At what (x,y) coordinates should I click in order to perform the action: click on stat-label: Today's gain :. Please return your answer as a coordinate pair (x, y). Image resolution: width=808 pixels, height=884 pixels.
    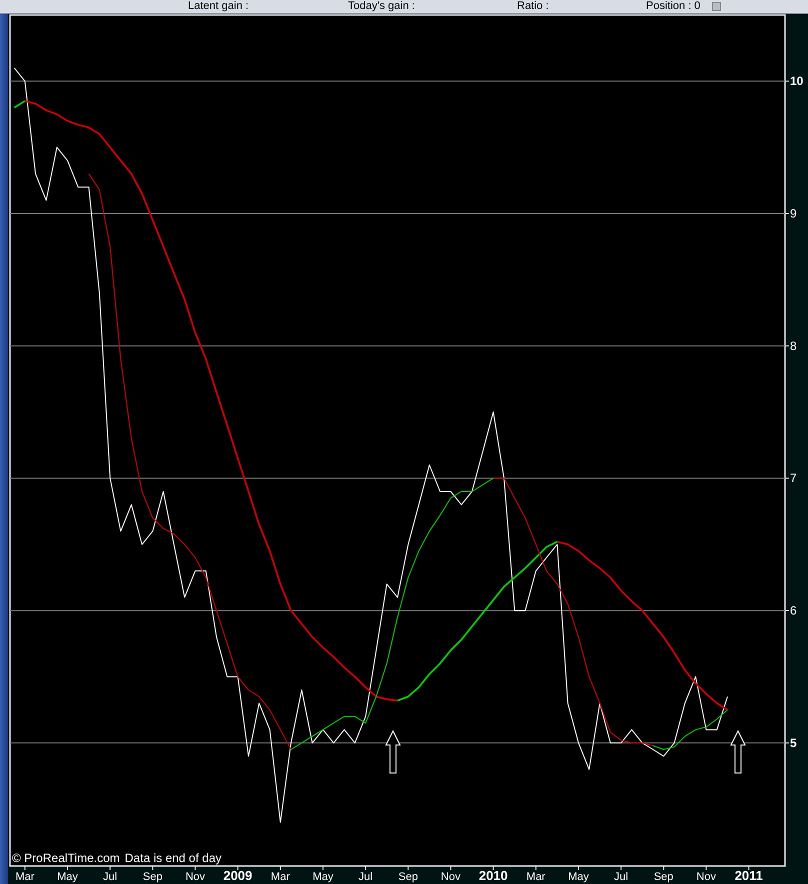
    Looking at the image, I should click on (381, 6).